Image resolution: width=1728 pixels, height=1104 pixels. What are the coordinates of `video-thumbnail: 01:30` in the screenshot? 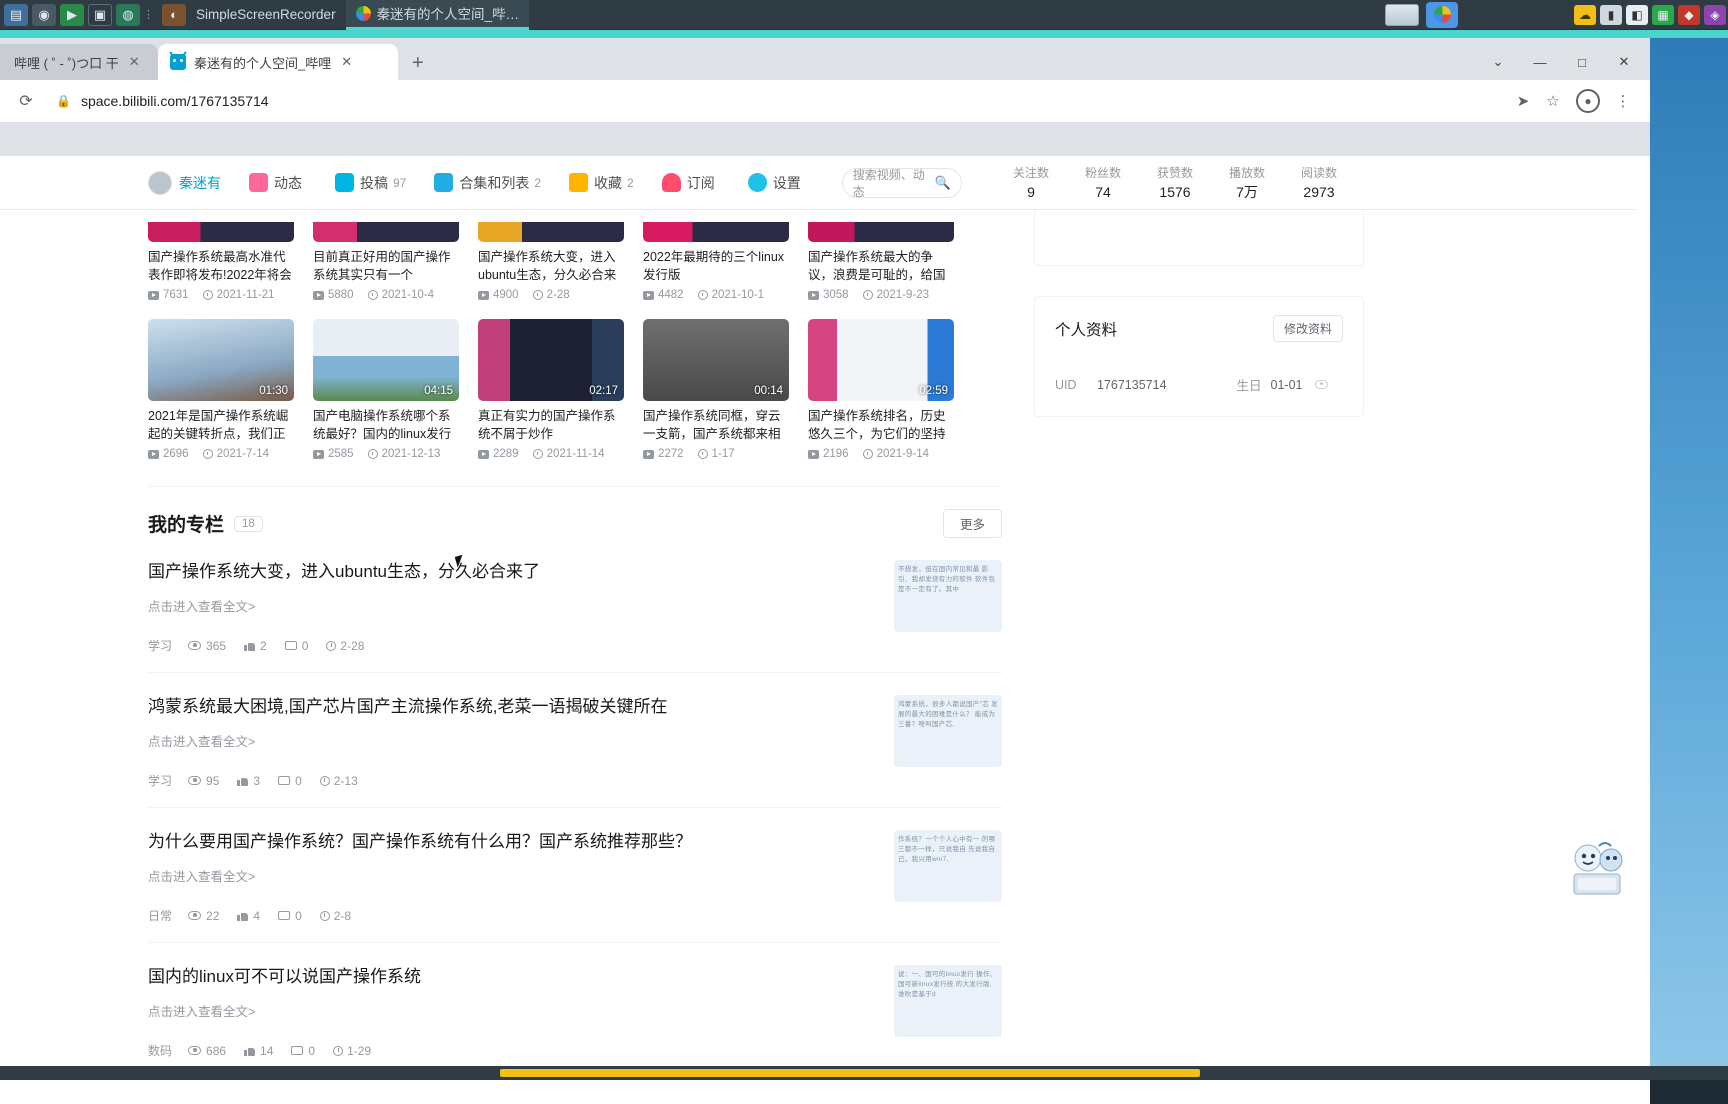 It's located at (221, 360).